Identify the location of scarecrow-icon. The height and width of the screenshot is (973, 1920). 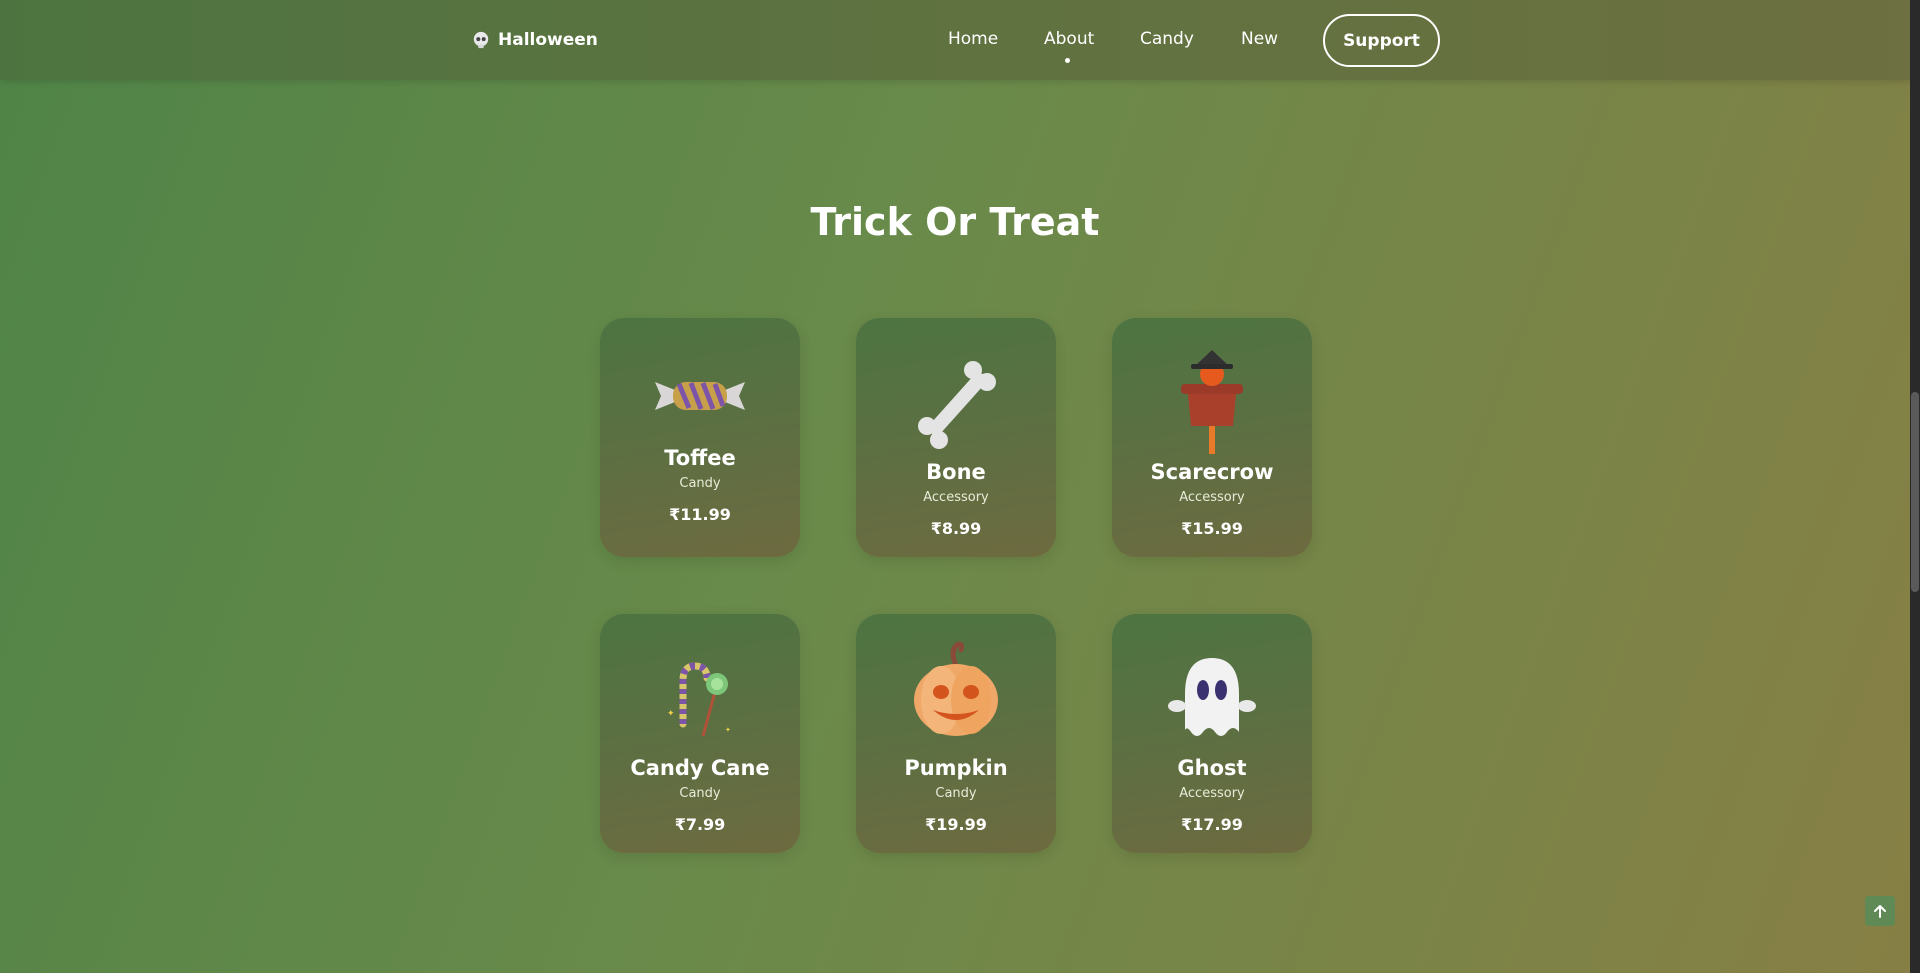
(1212, 402).